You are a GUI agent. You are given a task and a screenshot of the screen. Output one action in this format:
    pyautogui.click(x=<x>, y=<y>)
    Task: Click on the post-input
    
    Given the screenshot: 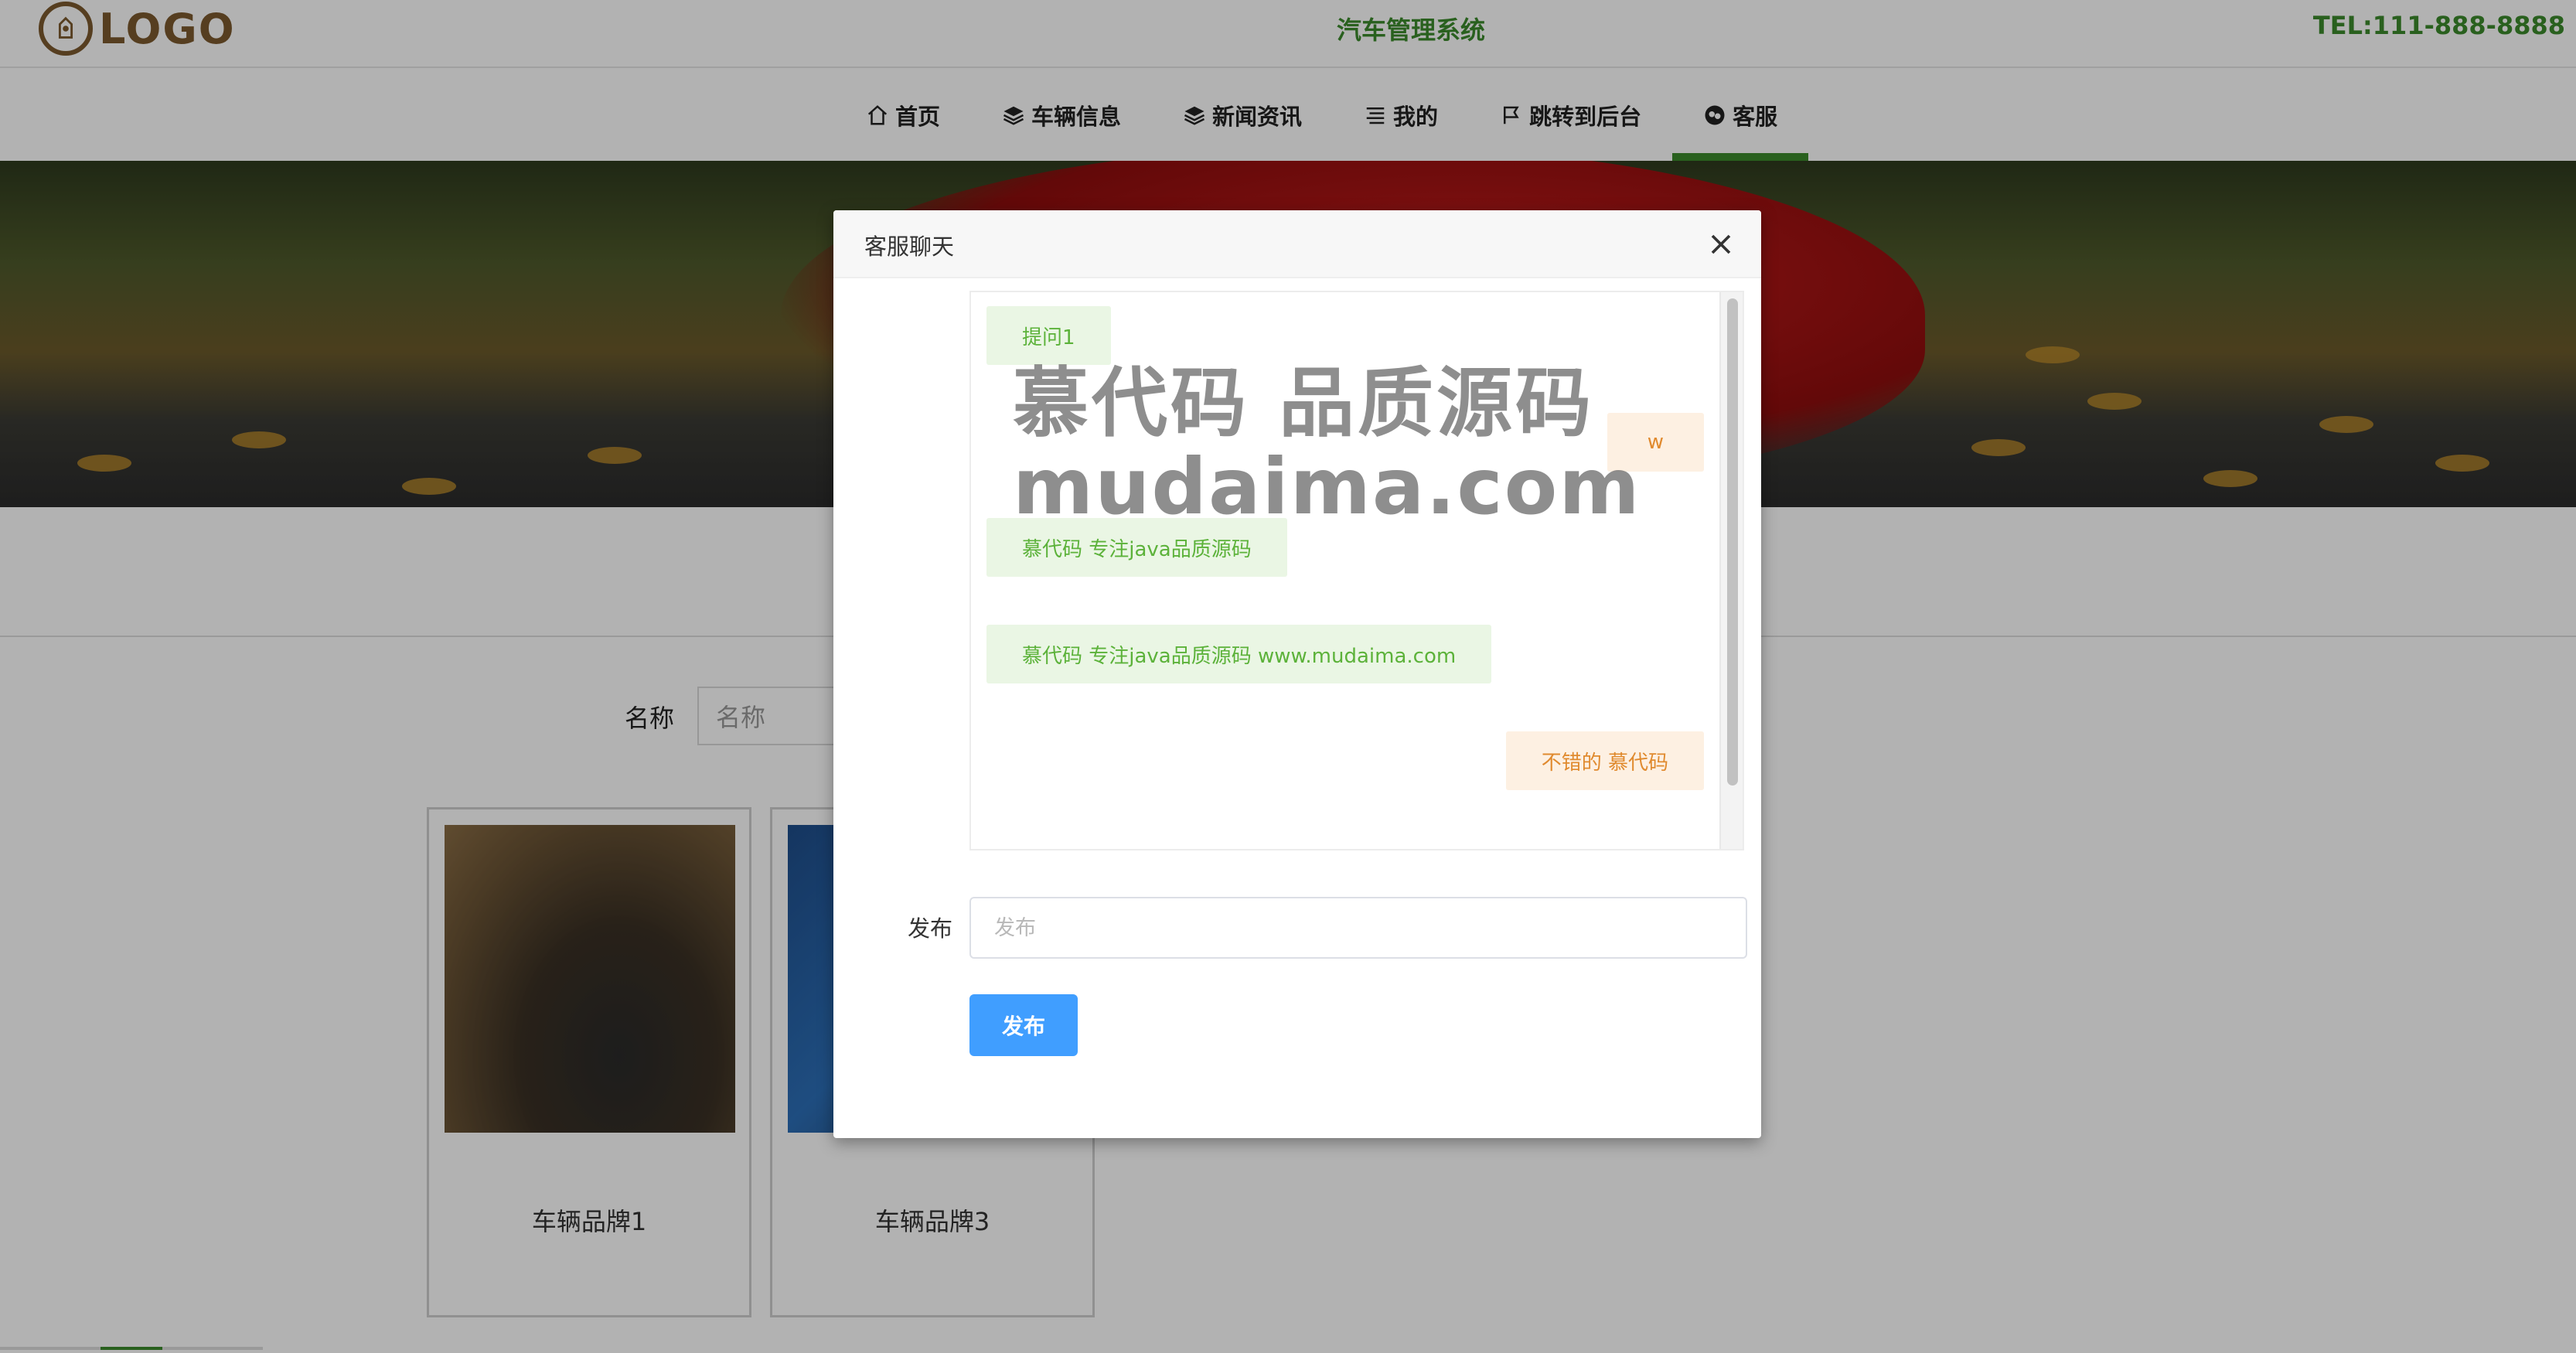 What is the action you would take?
    pyautogui.click(x=1358, y=928)
    